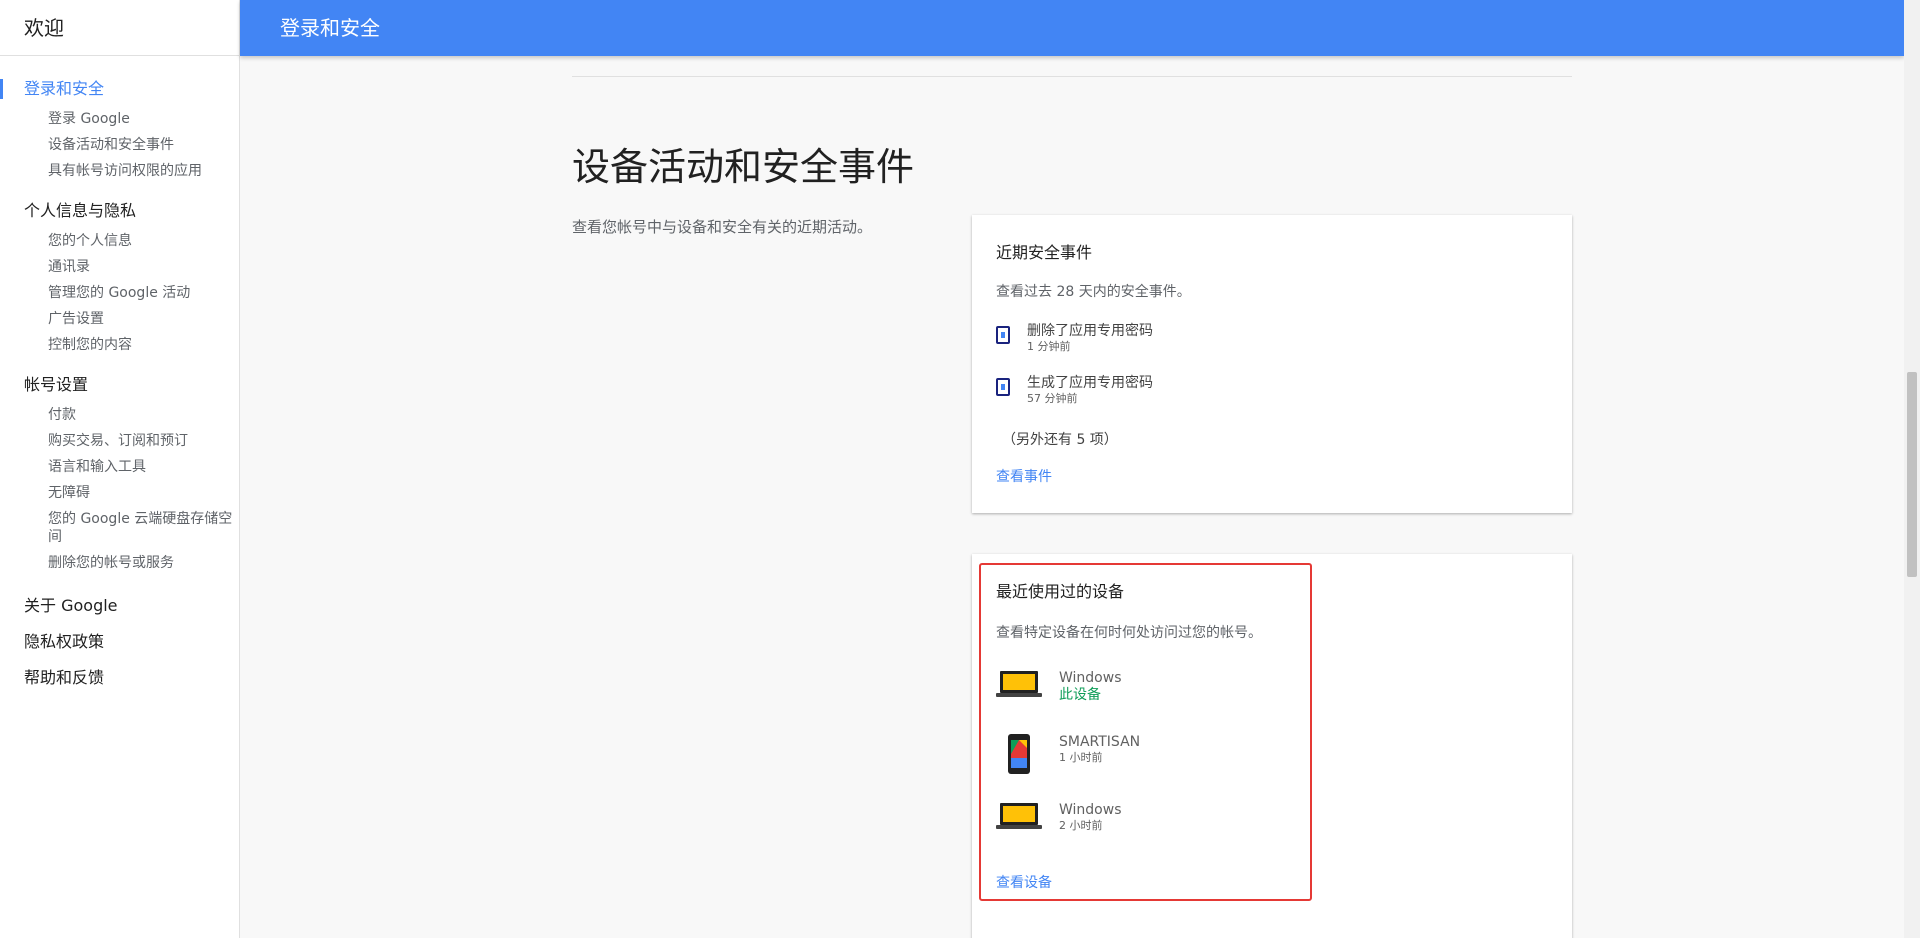 The width and height of the screenshot is (1920, 938). Describe the element at coordinates (119, 119) in the screenshot. I see `sidebar-item-signin: 登录 Google` at that location.